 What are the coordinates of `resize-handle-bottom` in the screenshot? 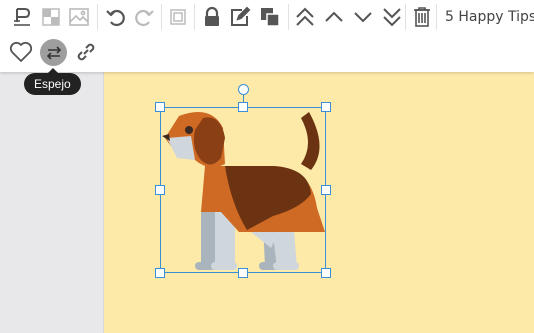 It's located at (243, 273).